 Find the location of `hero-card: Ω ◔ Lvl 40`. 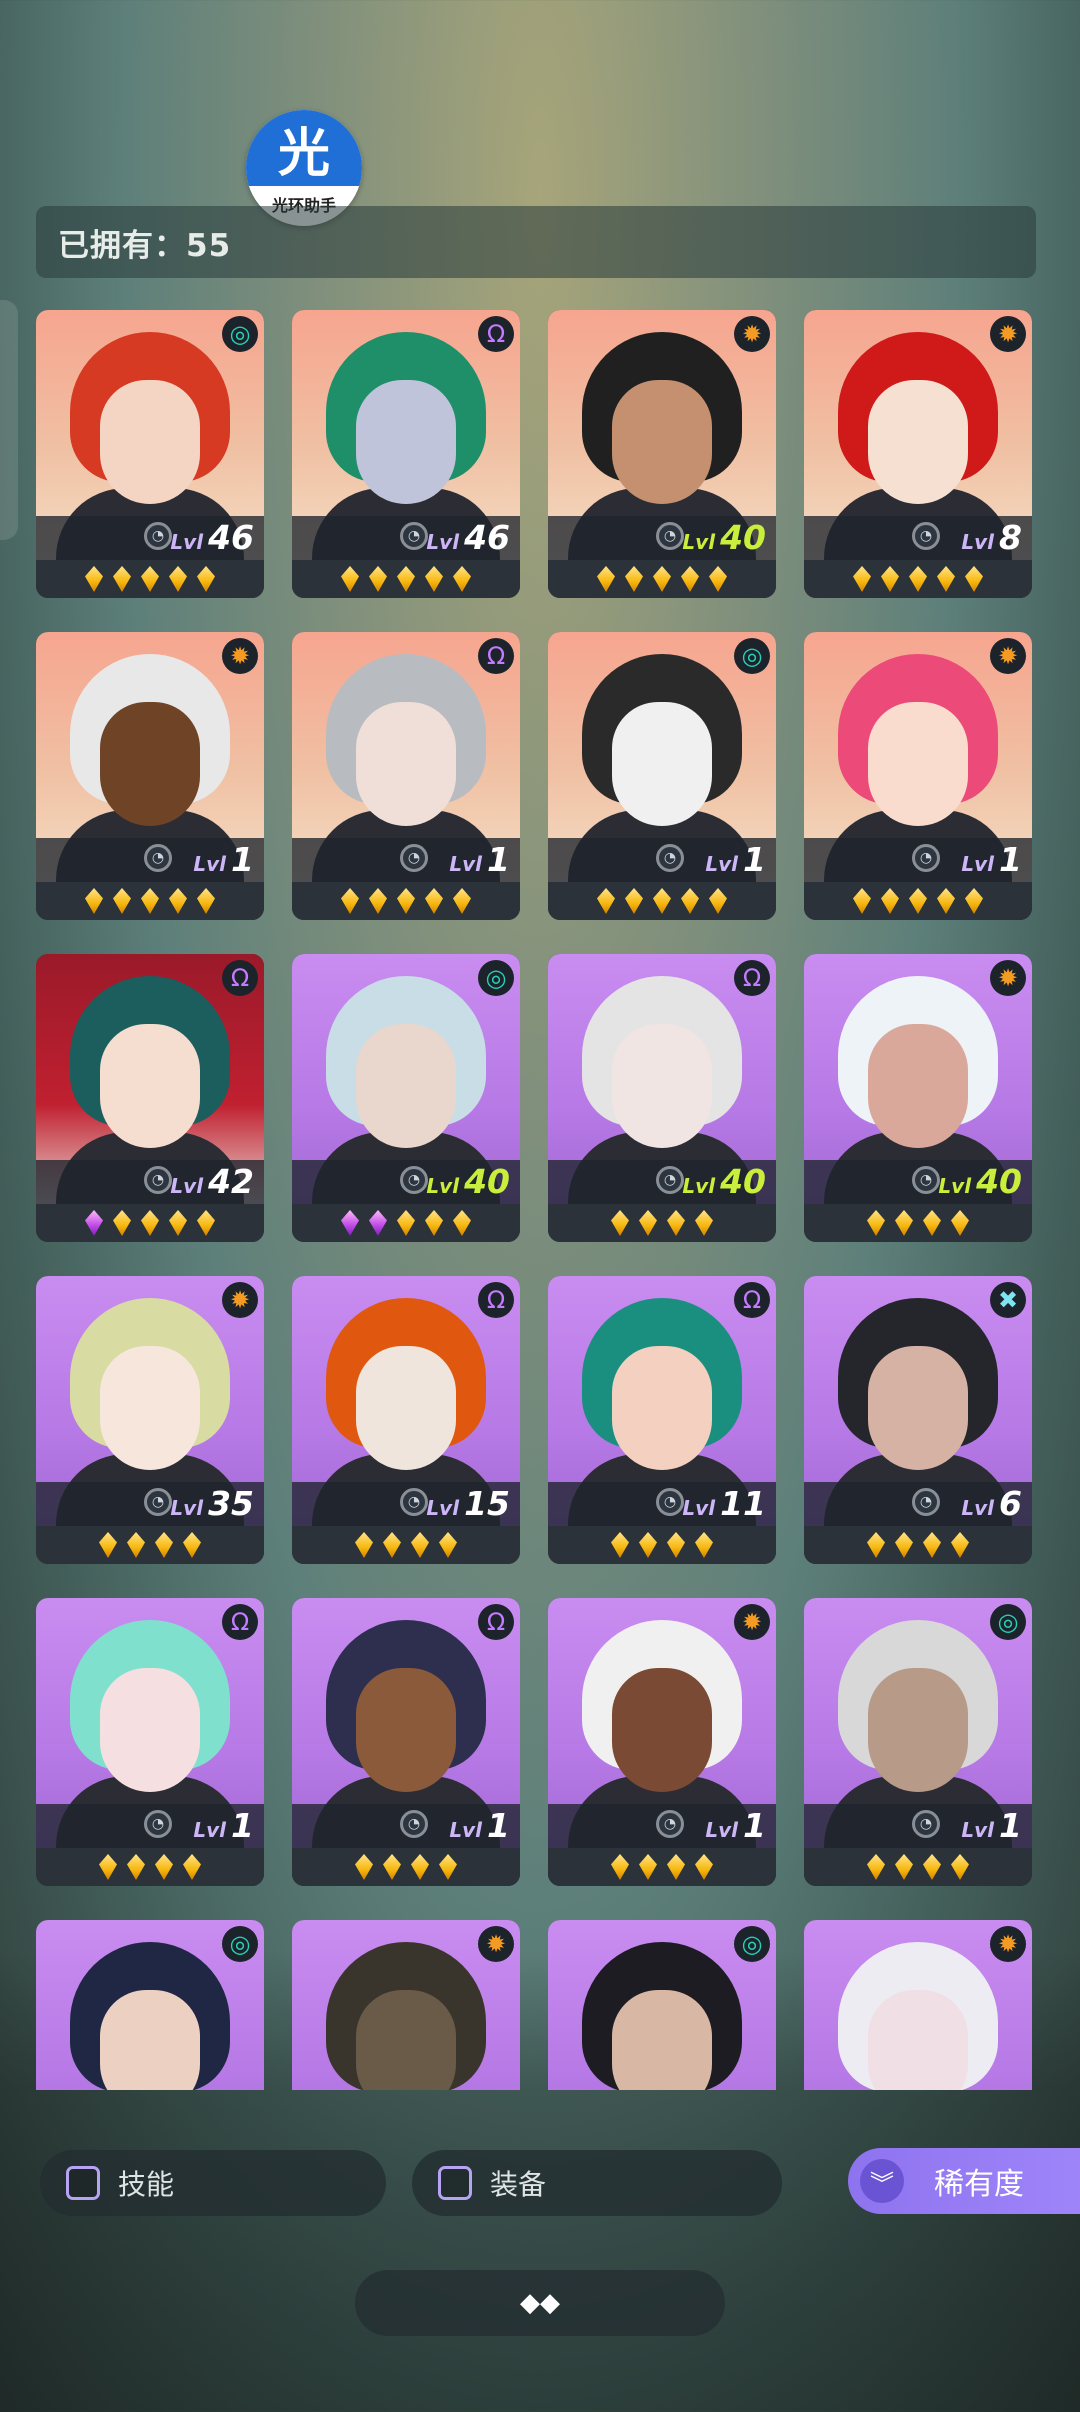

hero-card: Ω ◔ Lvl 40 is located at coordinates (662, 1098).